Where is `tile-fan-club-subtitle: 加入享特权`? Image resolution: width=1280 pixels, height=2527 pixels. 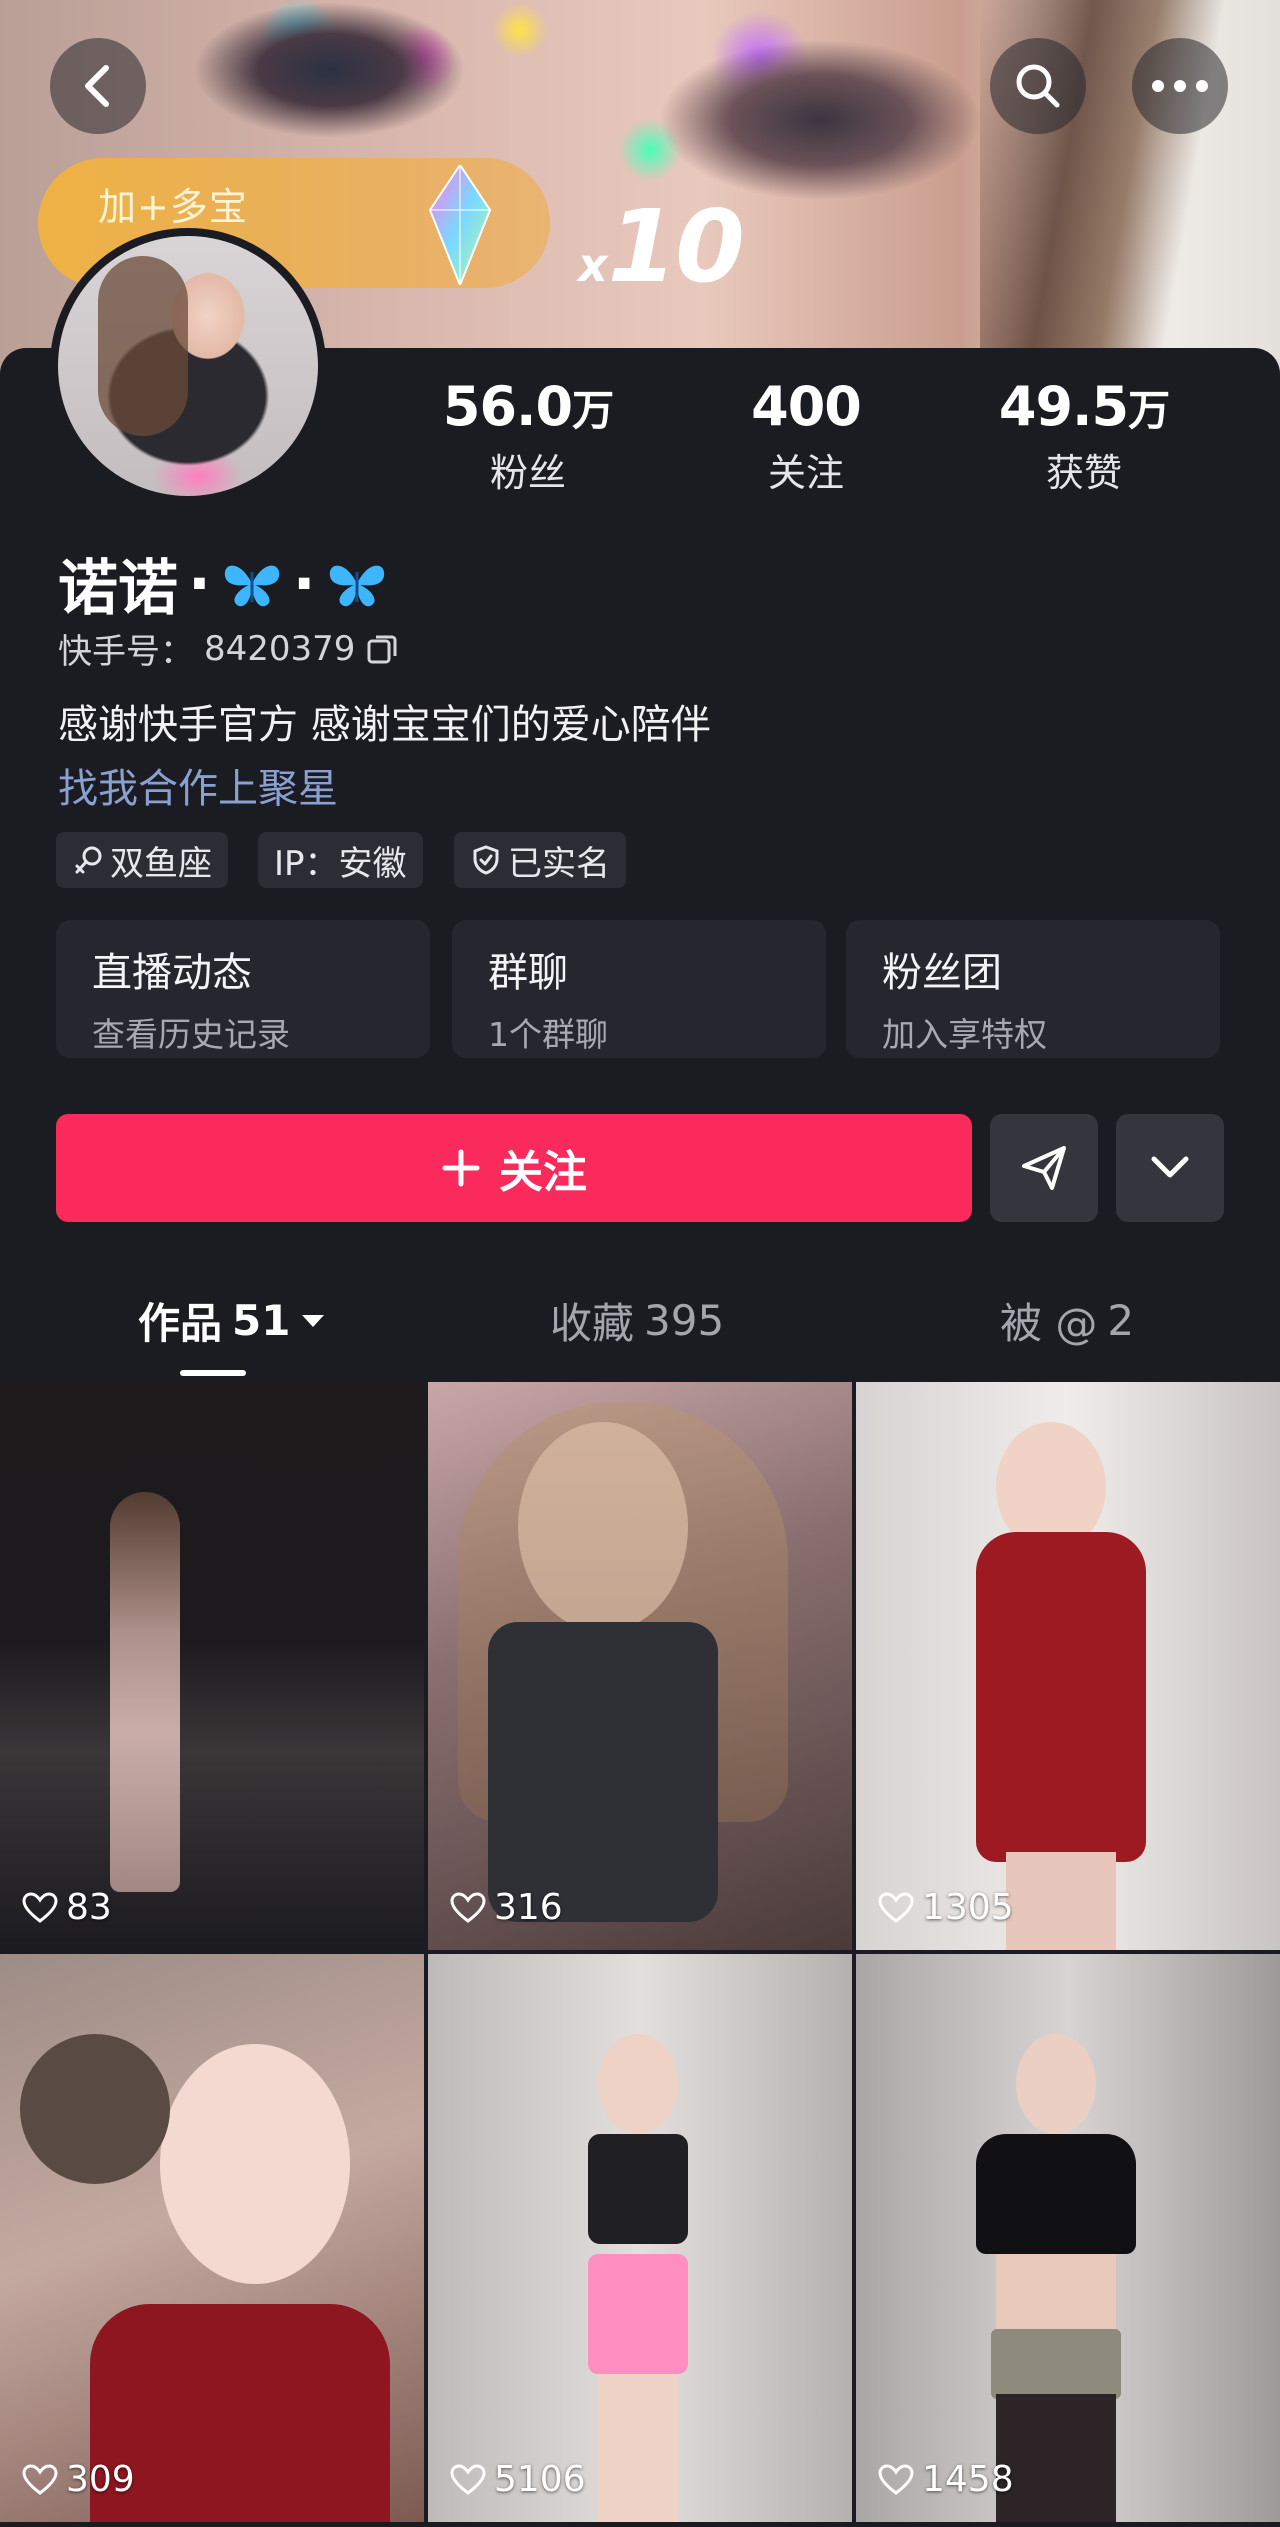
tile-fan-club-subtitle: 加入享特权 is located at coordinates (964, 1034).